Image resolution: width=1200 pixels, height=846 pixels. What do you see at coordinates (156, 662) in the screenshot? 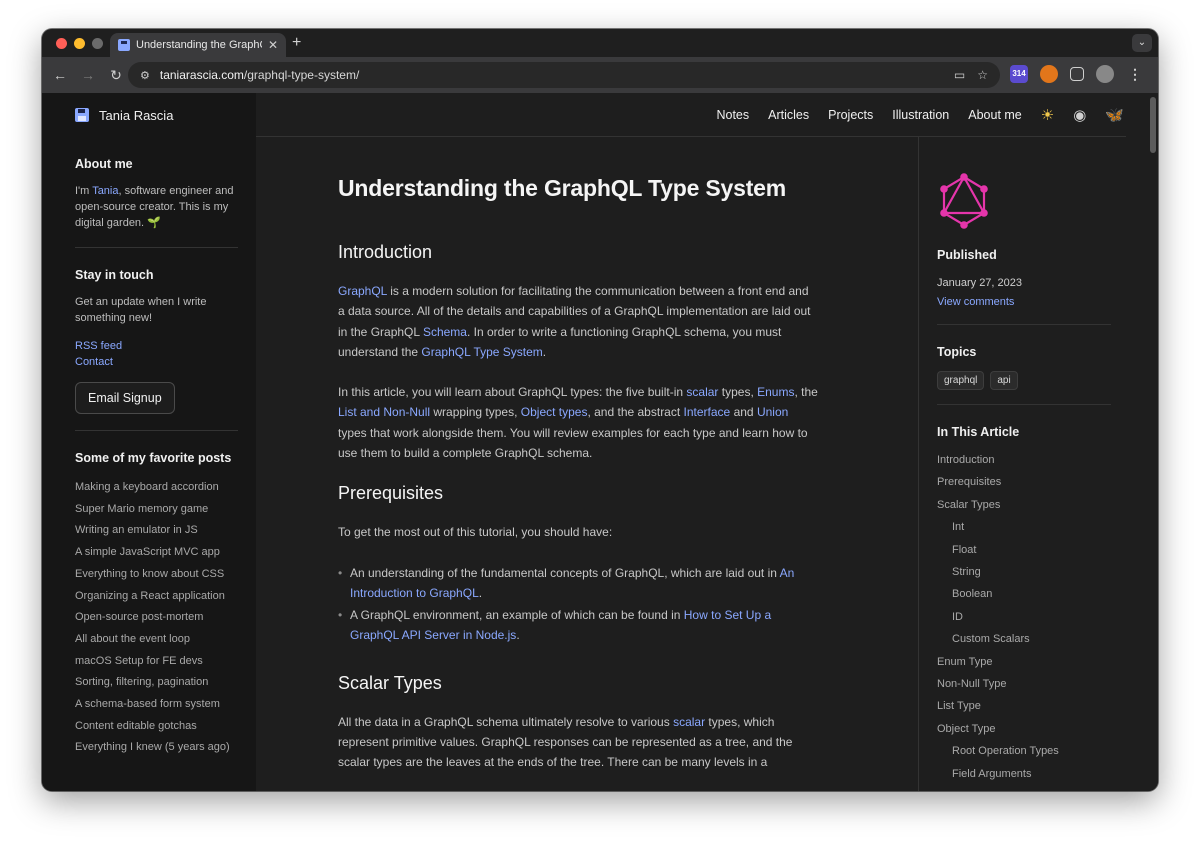
I see `favorite-post-link: macOS Setup for FE devs` at bounding box center [156, 662].